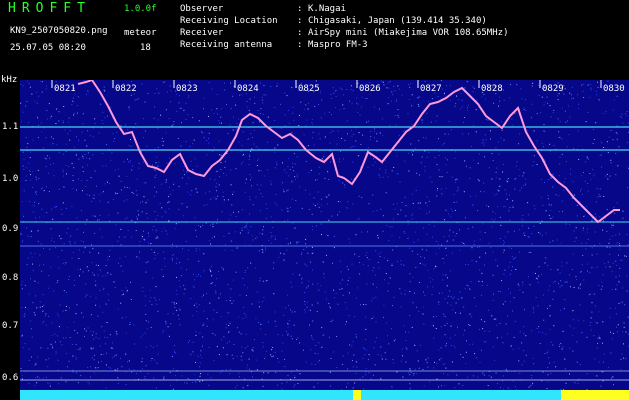 This screenshot has height=400, width=629. What do you see at coordinates (10, 278) in the screenshot?
I see `y-tick-label: 0.8` at bounding box center [10, 278].